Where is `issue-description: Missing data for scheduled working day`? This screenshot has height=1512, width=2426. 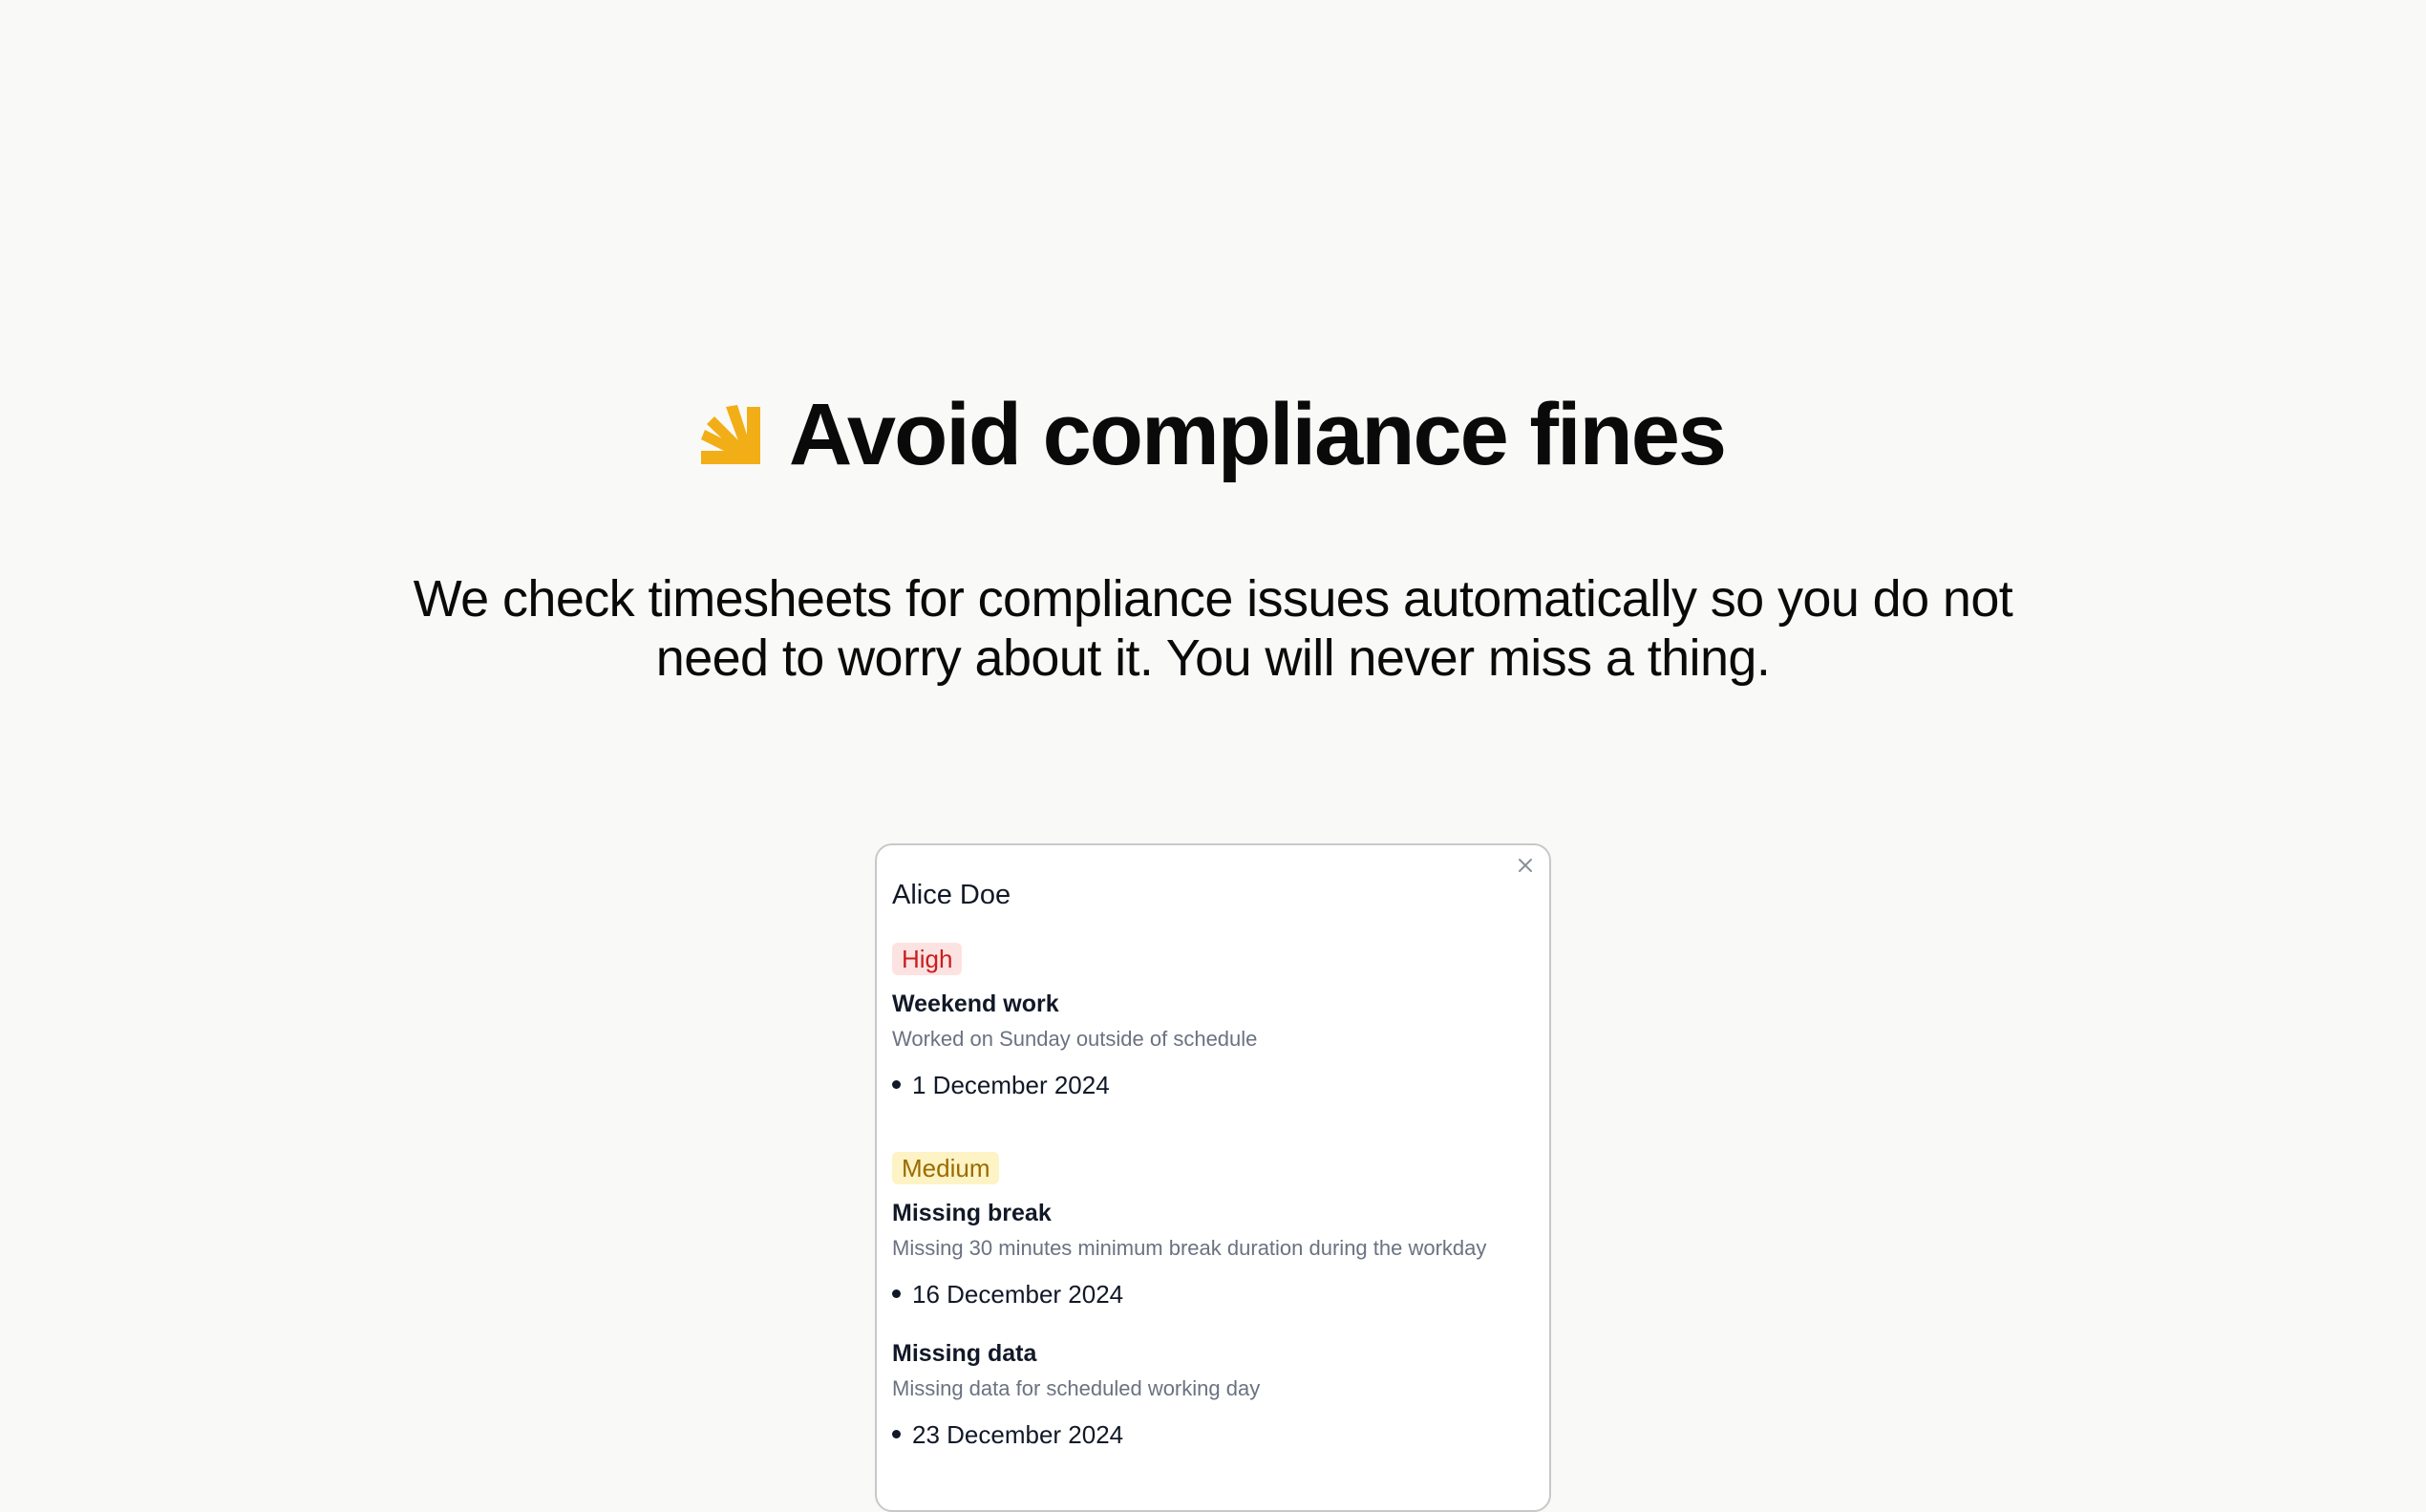 issue-description: Missing data for scheduled working day is located at coordinates (1077, 1388).